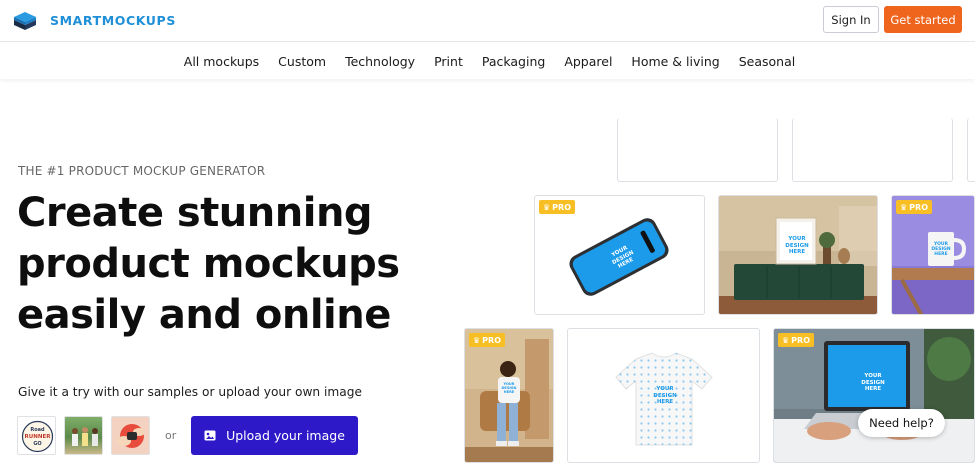 This screenshot has height=463, width=975. I want to click on hands-photo, so click(131, 436).